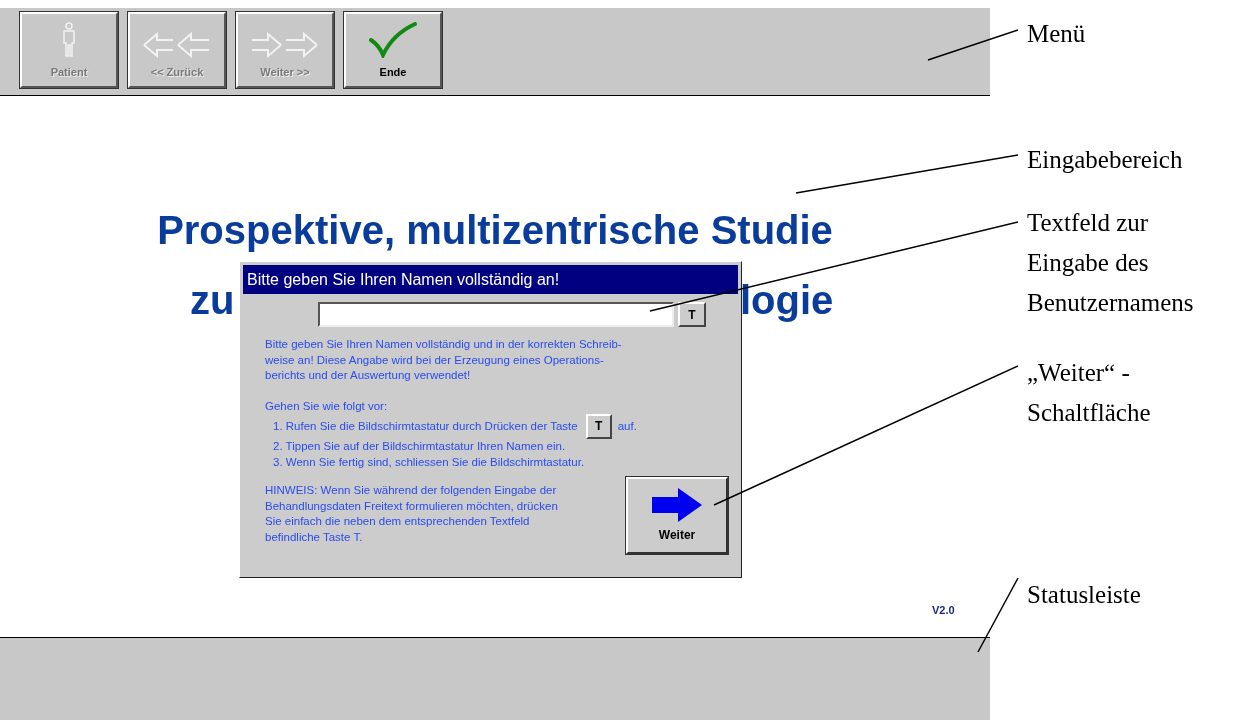  What do you see at coordinates (677, 504) in the screenshot?
I see `right-arrow-icon` at bounding box center [677, 504].